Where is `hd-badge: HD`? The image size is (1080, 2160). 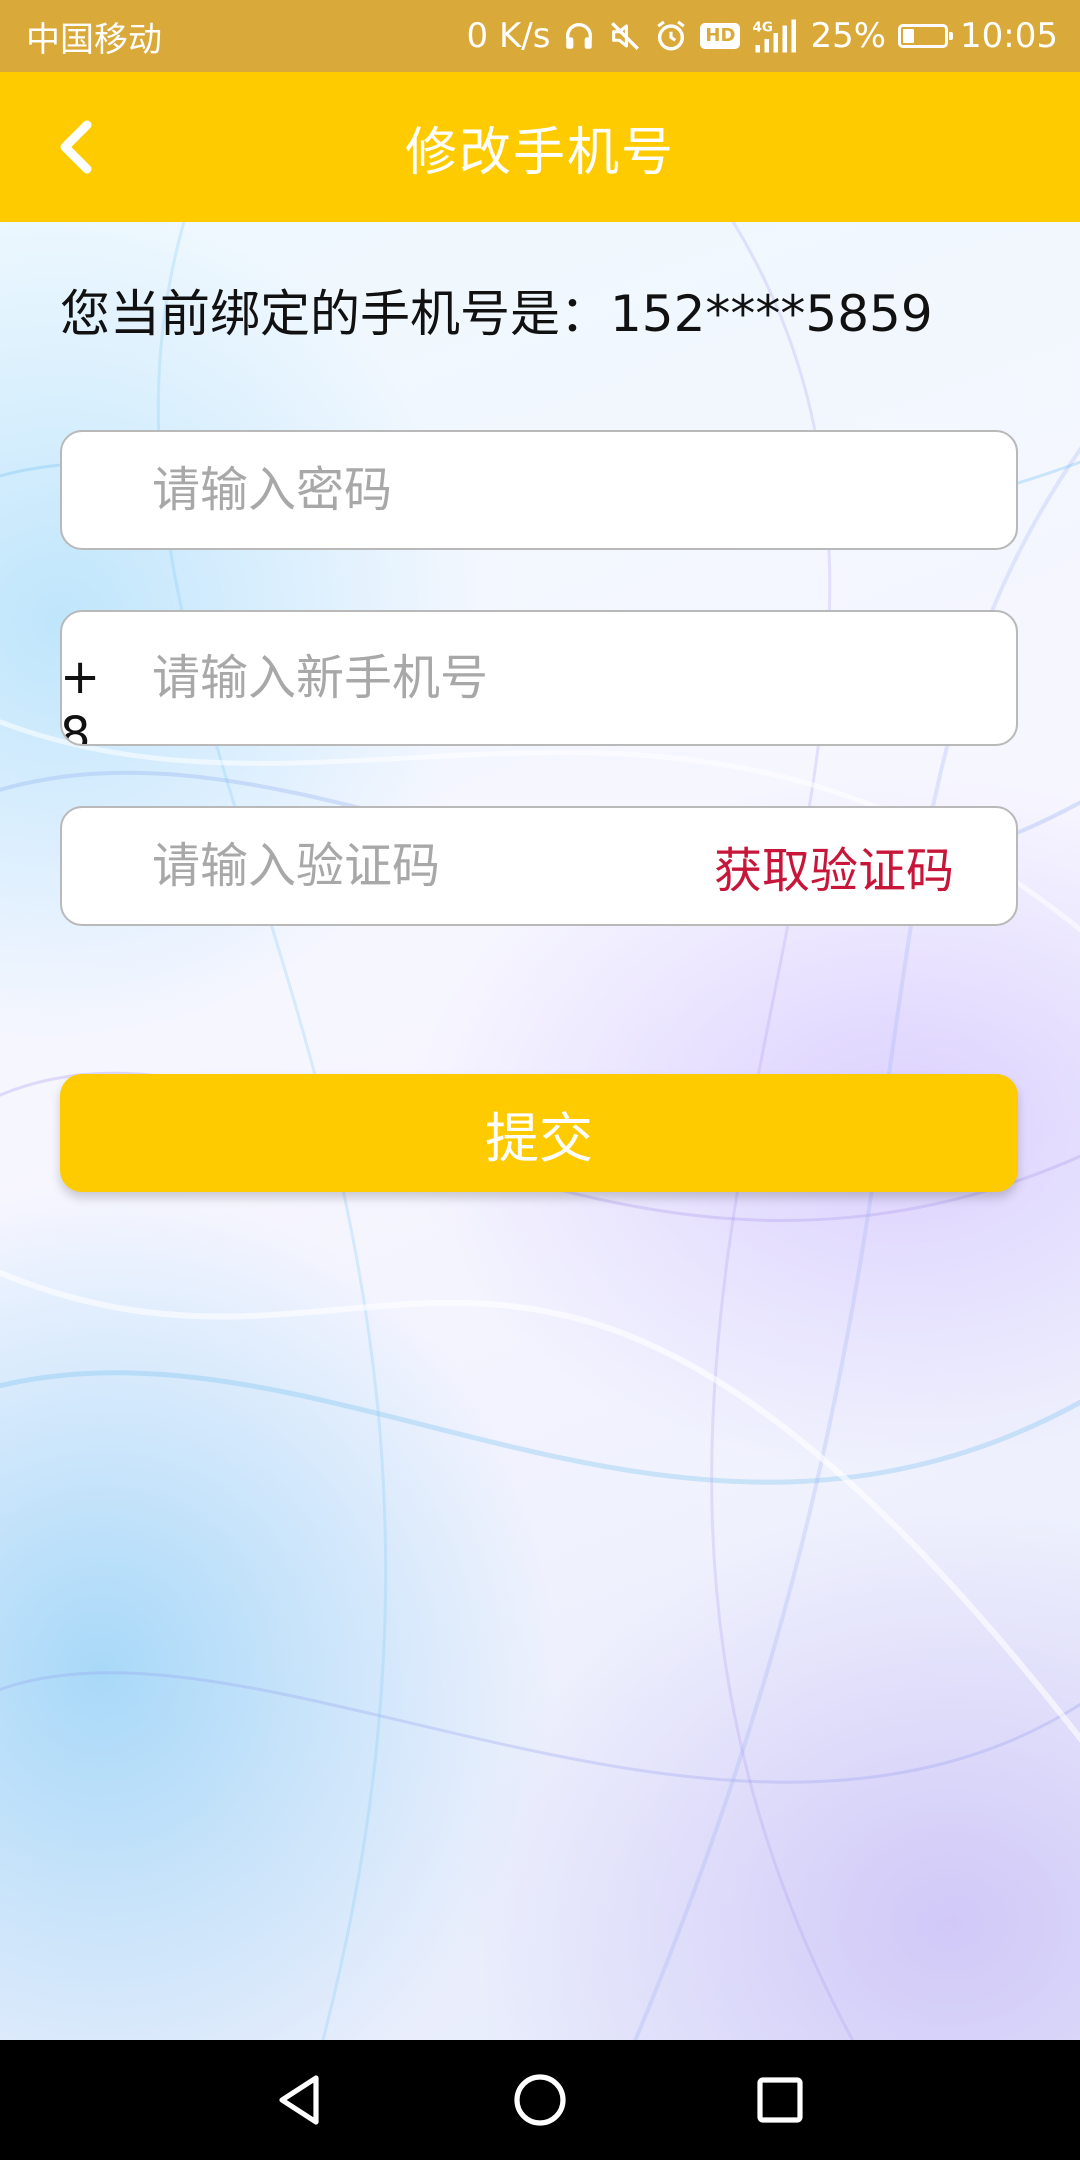 hd-badge: HD is located at coordinates (720, 36).